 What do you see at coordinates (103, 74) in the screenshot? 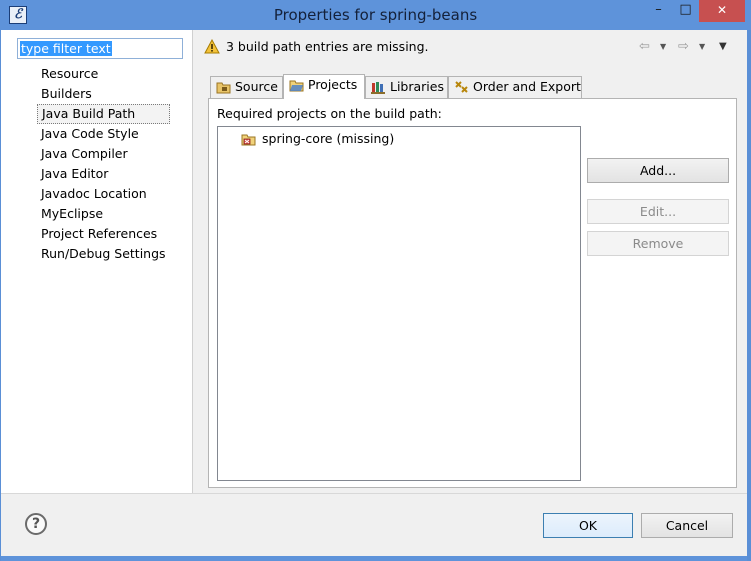
I see `tree-item-resource: Resource` at bounding box center [103, 74].